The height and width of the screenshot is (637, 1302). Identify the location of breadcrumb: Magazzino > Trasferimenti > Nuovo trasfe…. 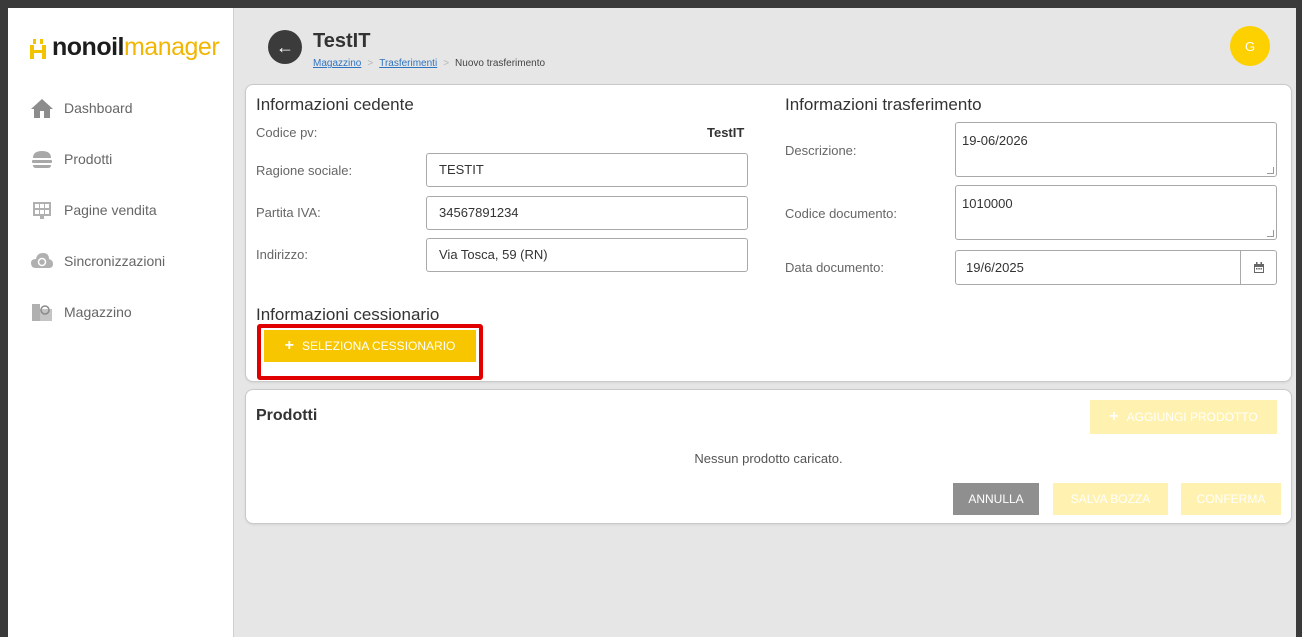
(429, 63).